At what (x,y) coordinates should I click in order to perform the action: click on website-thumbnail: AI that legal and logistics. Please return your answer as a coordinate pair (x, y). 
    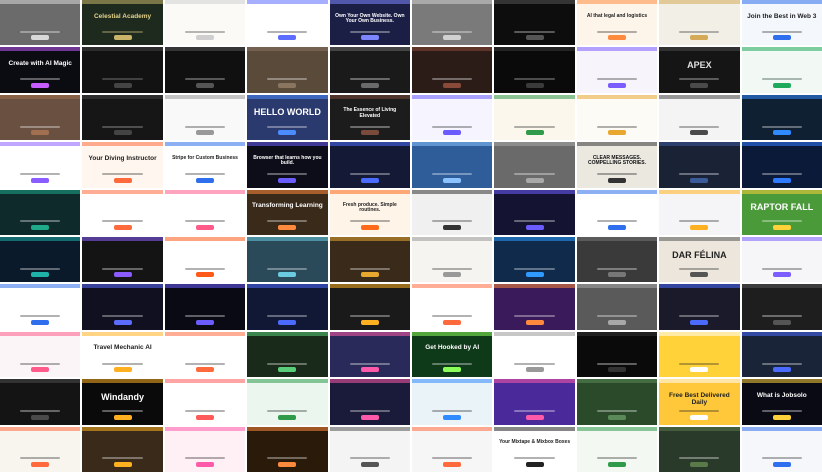
    Looking at the image, I should click on (617, 23).